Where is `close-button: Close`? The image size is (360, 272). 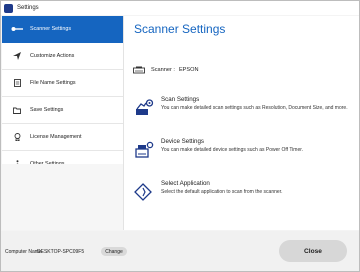
close-button: Close is located at coordinates (313, 251).